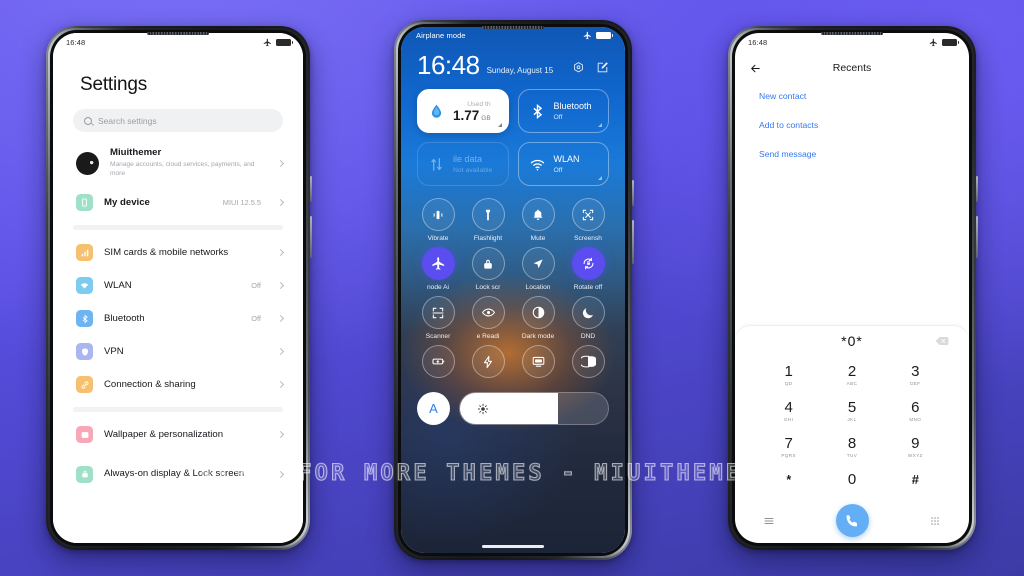  Describe the element at coordinates (466, 115) in the screenshot. I see `tile-value: 1.77` at that location.